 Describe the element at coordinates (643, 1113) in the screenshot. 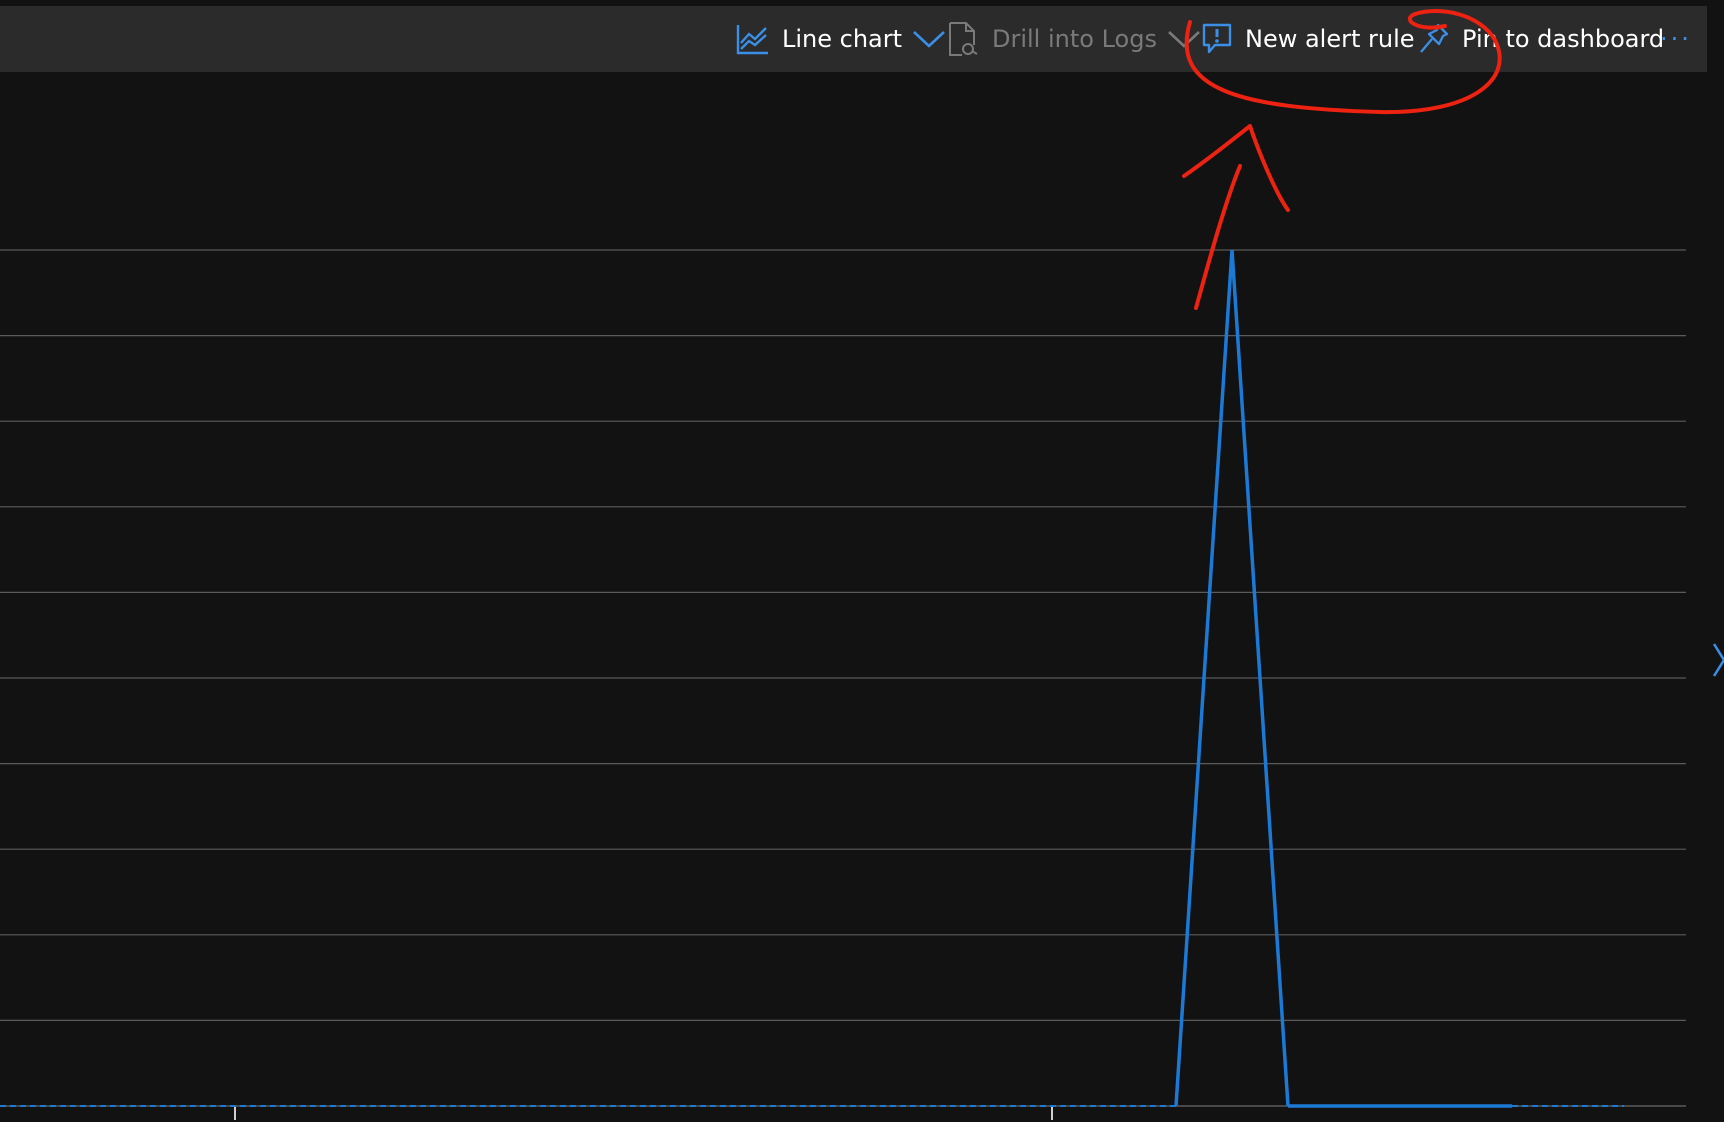

I see `x-axis` at that location.